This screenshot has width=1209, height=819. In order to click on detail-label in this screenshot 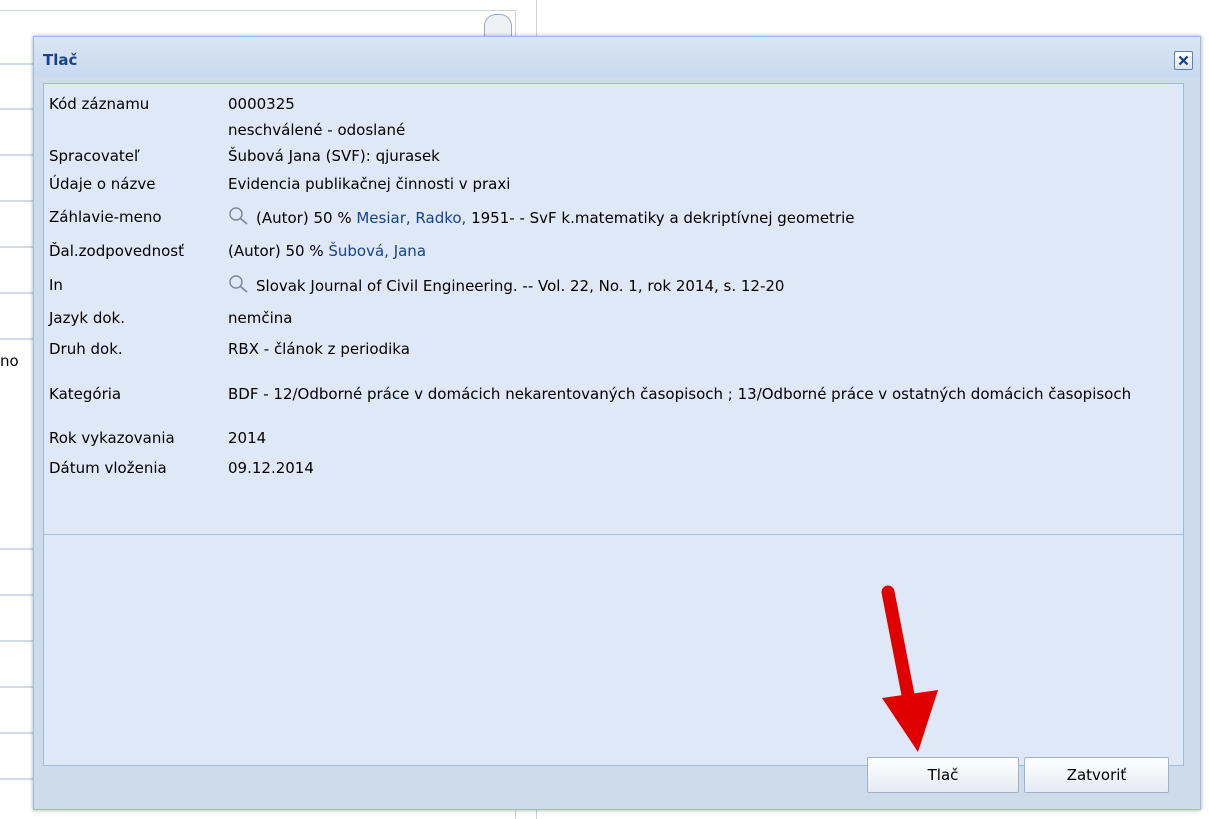, I will do `click(138, 130)`.